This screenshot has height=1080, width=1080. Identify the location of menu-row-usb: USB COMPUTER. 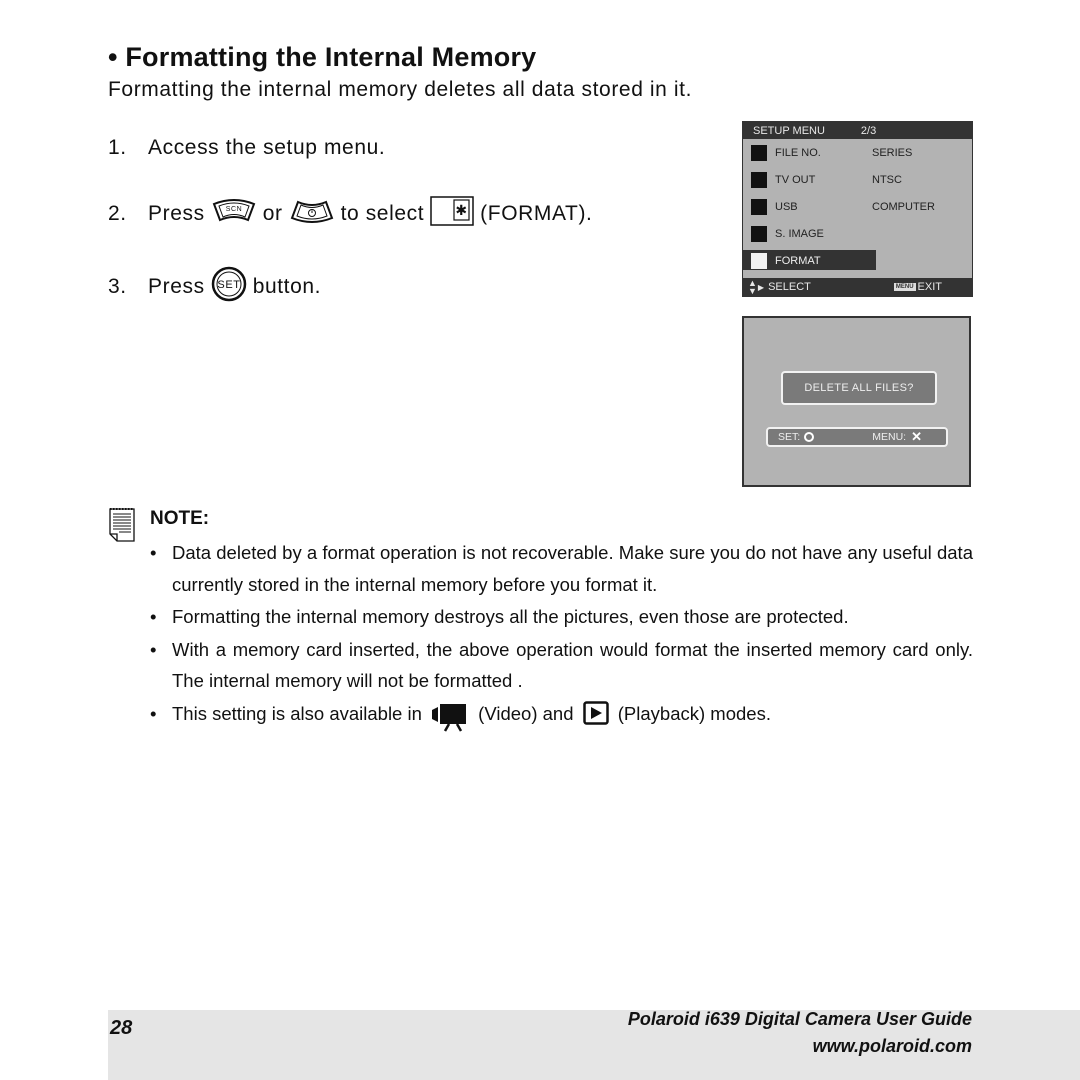
(857, 206).